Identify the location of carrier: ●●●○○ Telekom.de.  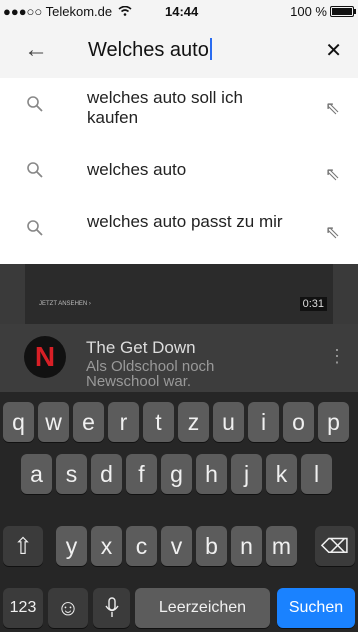
(67, 11).